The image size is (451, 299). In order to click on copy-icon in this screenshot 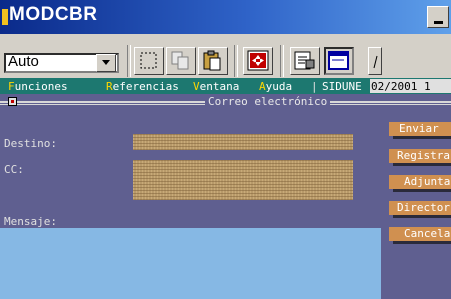, I will do `click(180, 60)`.